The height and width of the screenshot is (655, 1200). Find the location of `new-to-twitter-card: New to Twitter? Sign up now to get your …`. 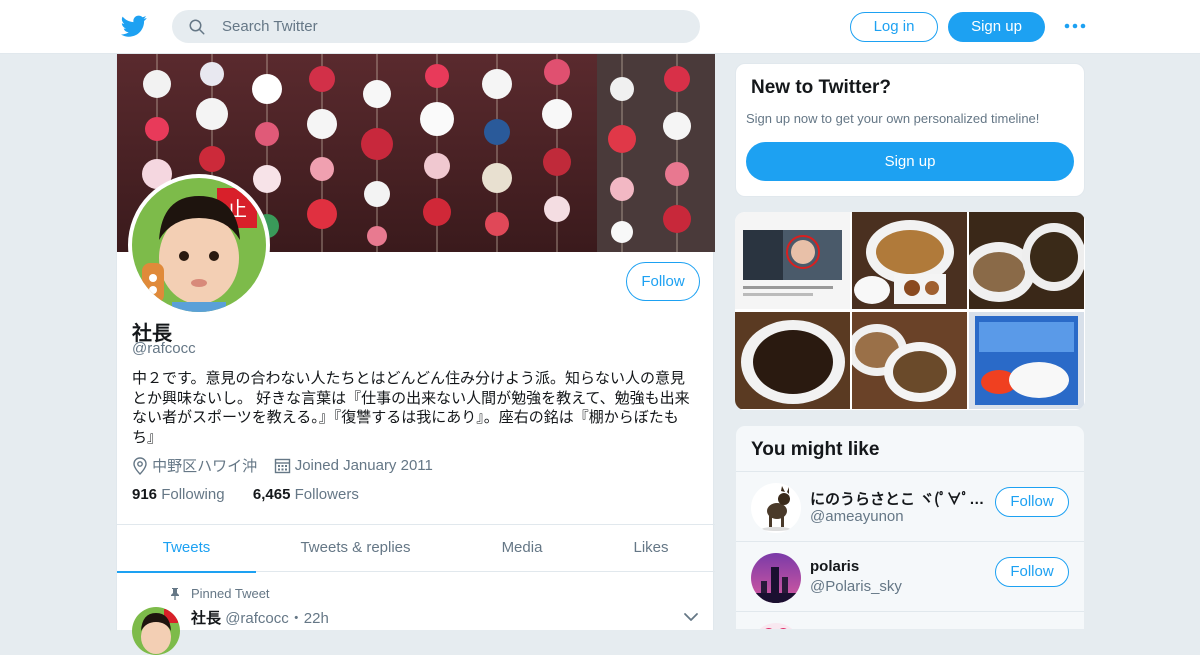

new-to-twitter-card: New to Twitter? Sign up now to get your … is located at coordinates (910, 130).